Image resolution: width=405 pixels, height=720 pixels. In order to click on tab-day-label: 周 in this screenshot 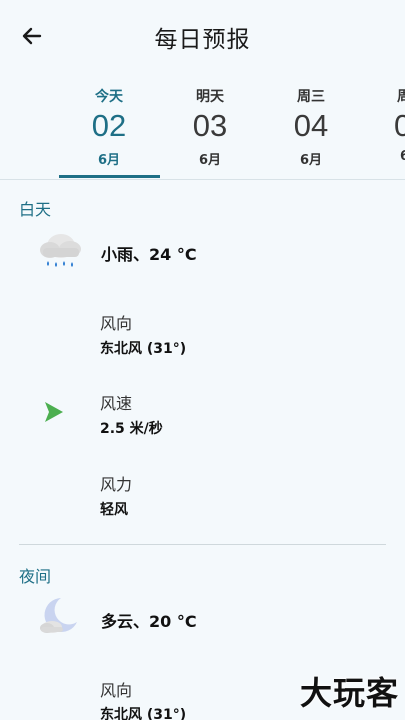, I will do `click(401, 97)`.